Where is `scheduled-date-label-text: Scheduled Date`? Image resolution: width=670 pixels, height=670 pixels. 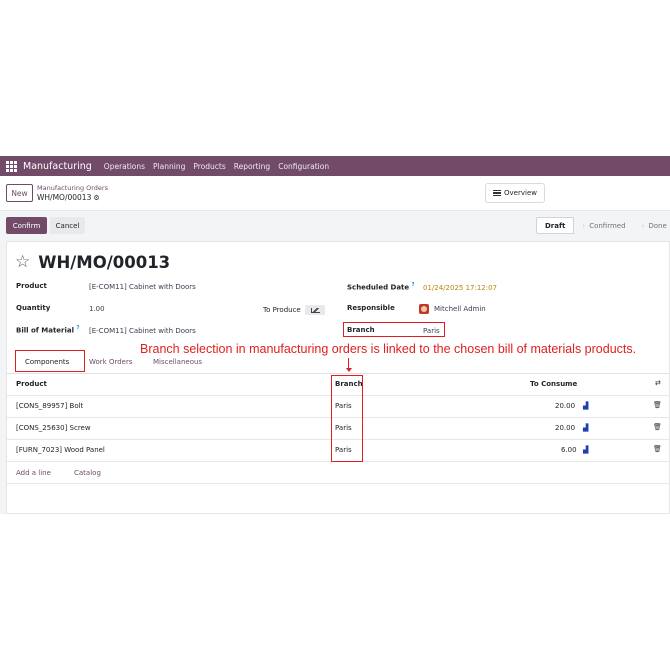
scheduled-date-label-text: Scheduled Date is located at coordinates (378, 287).